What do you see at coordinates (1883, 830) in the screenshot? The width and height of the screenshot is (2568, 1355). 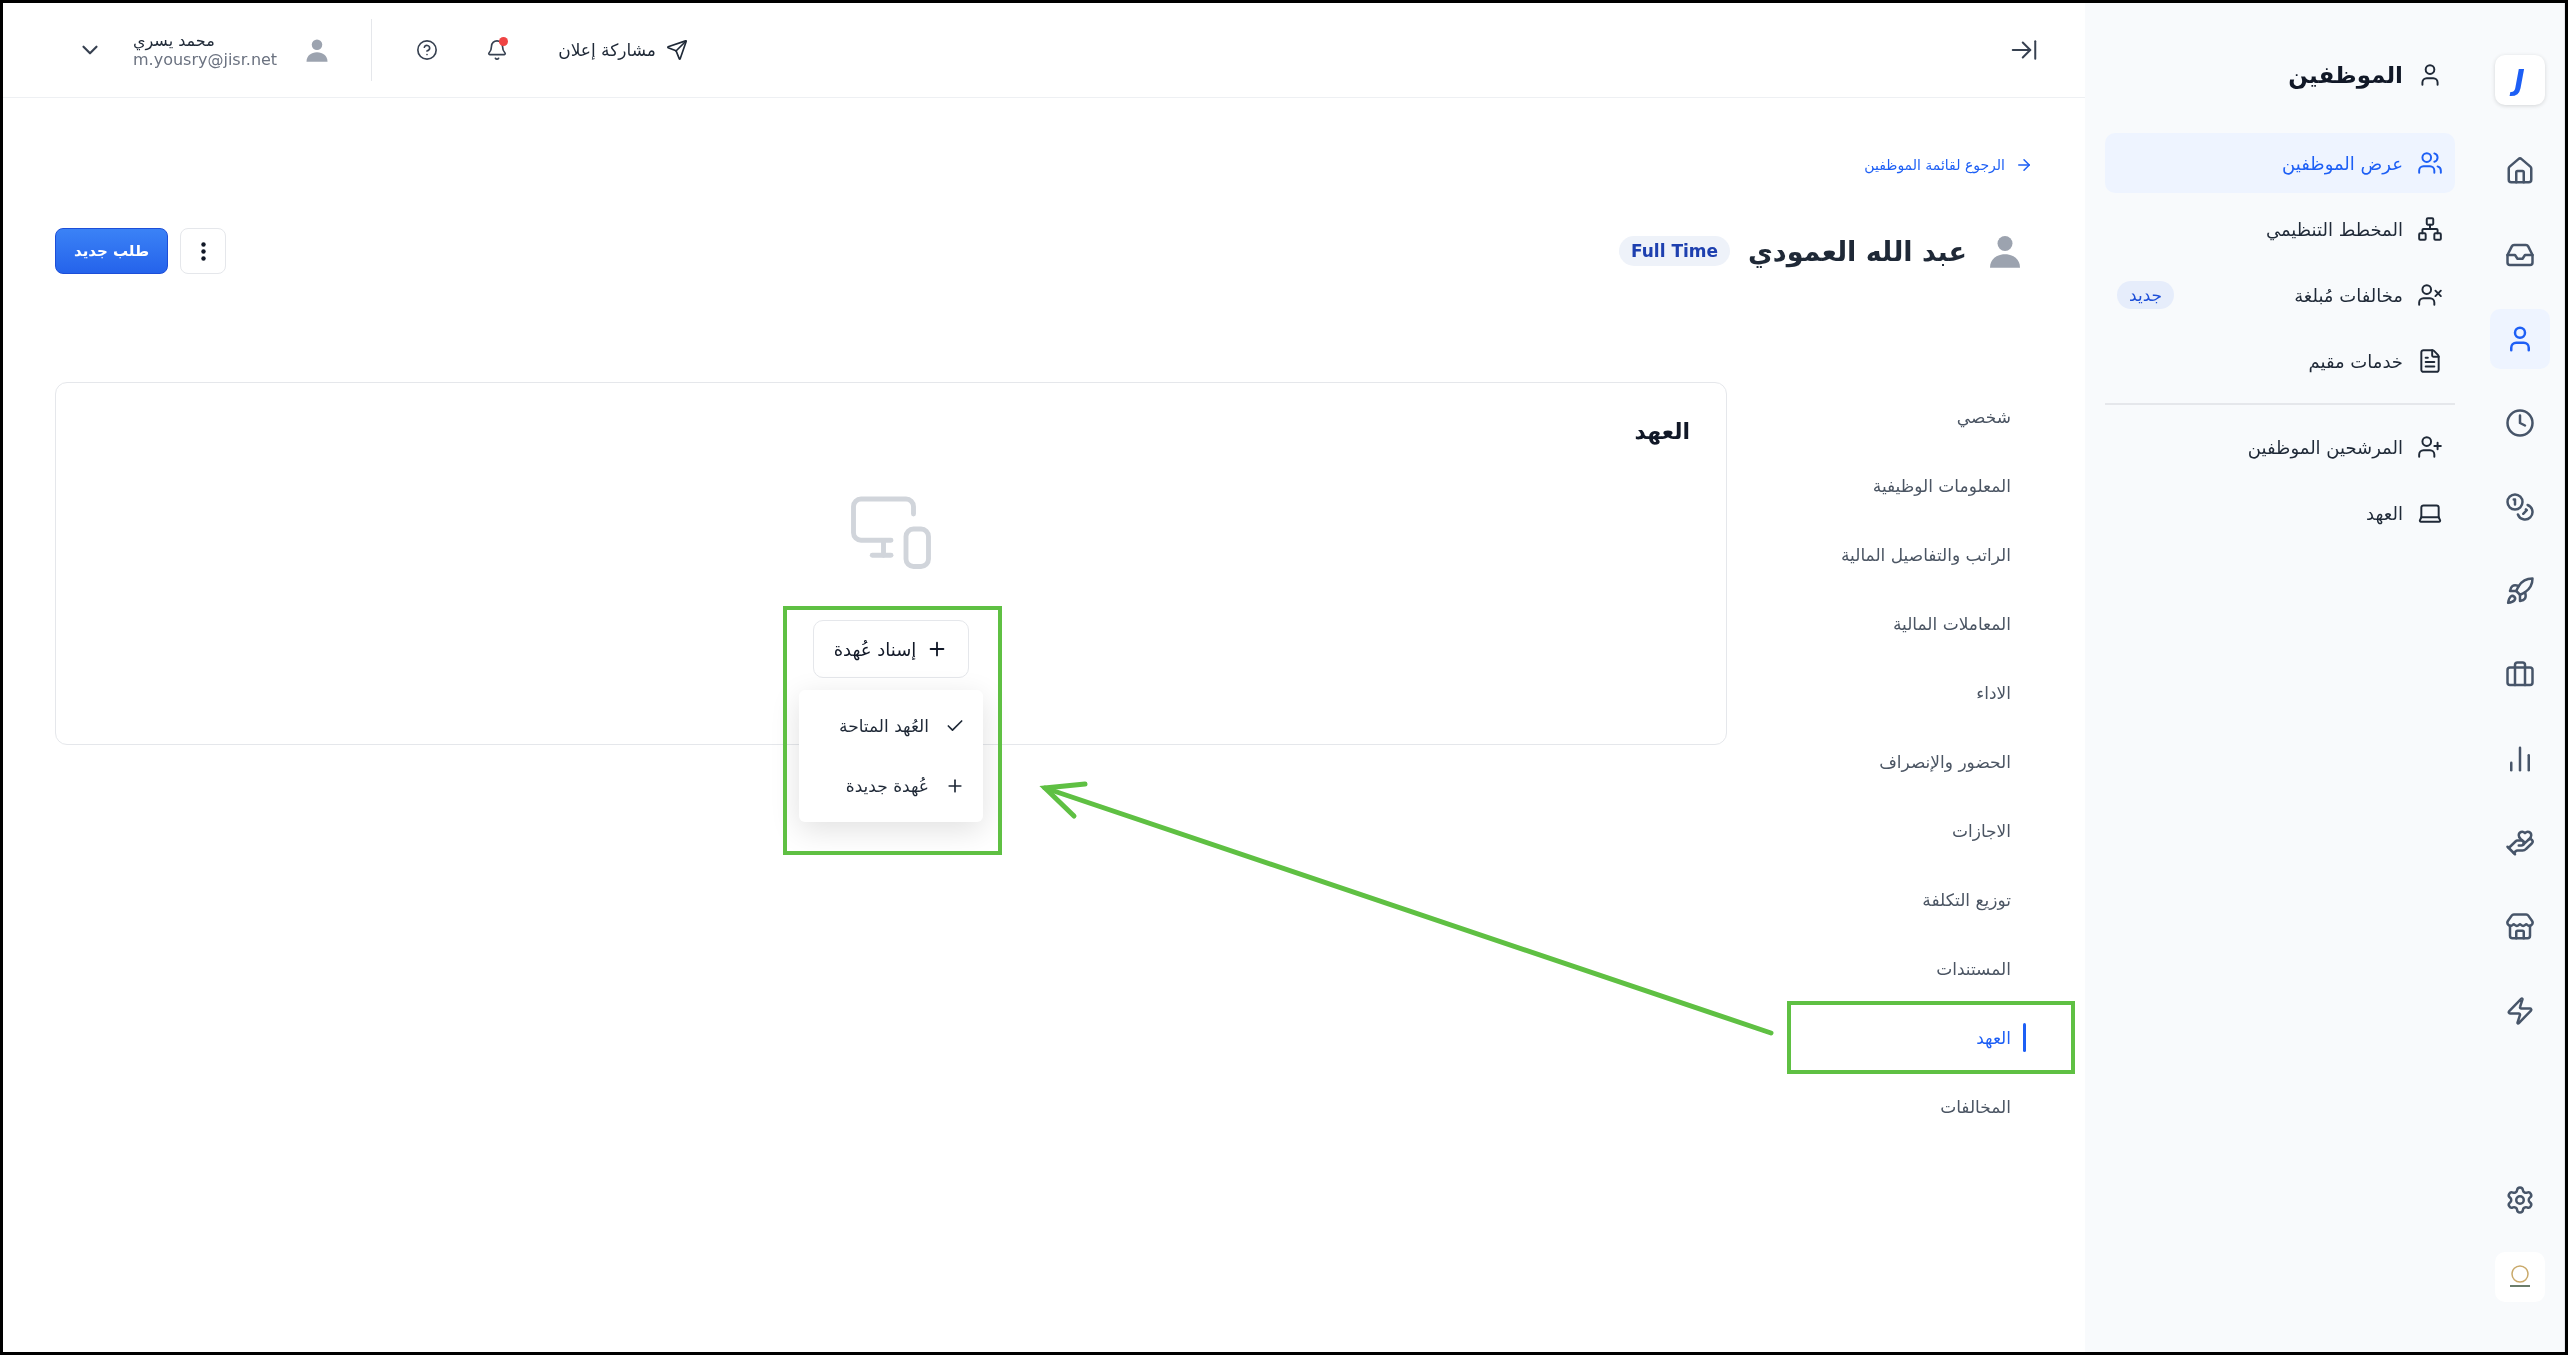 I see `tab: الاجازات` at bounding box center [1883, 830].